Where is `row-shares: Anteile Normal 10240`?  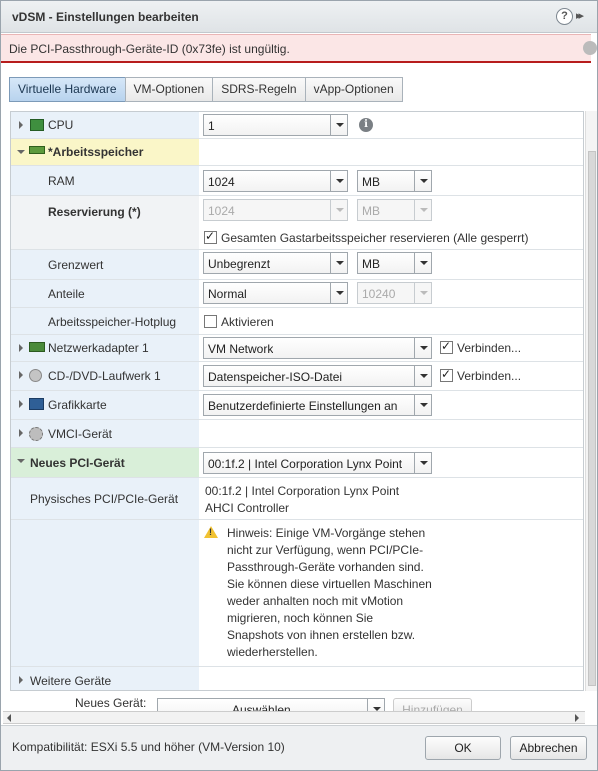
row-shares: Anteile Normal 10240 is located at coordinates (297, 294).